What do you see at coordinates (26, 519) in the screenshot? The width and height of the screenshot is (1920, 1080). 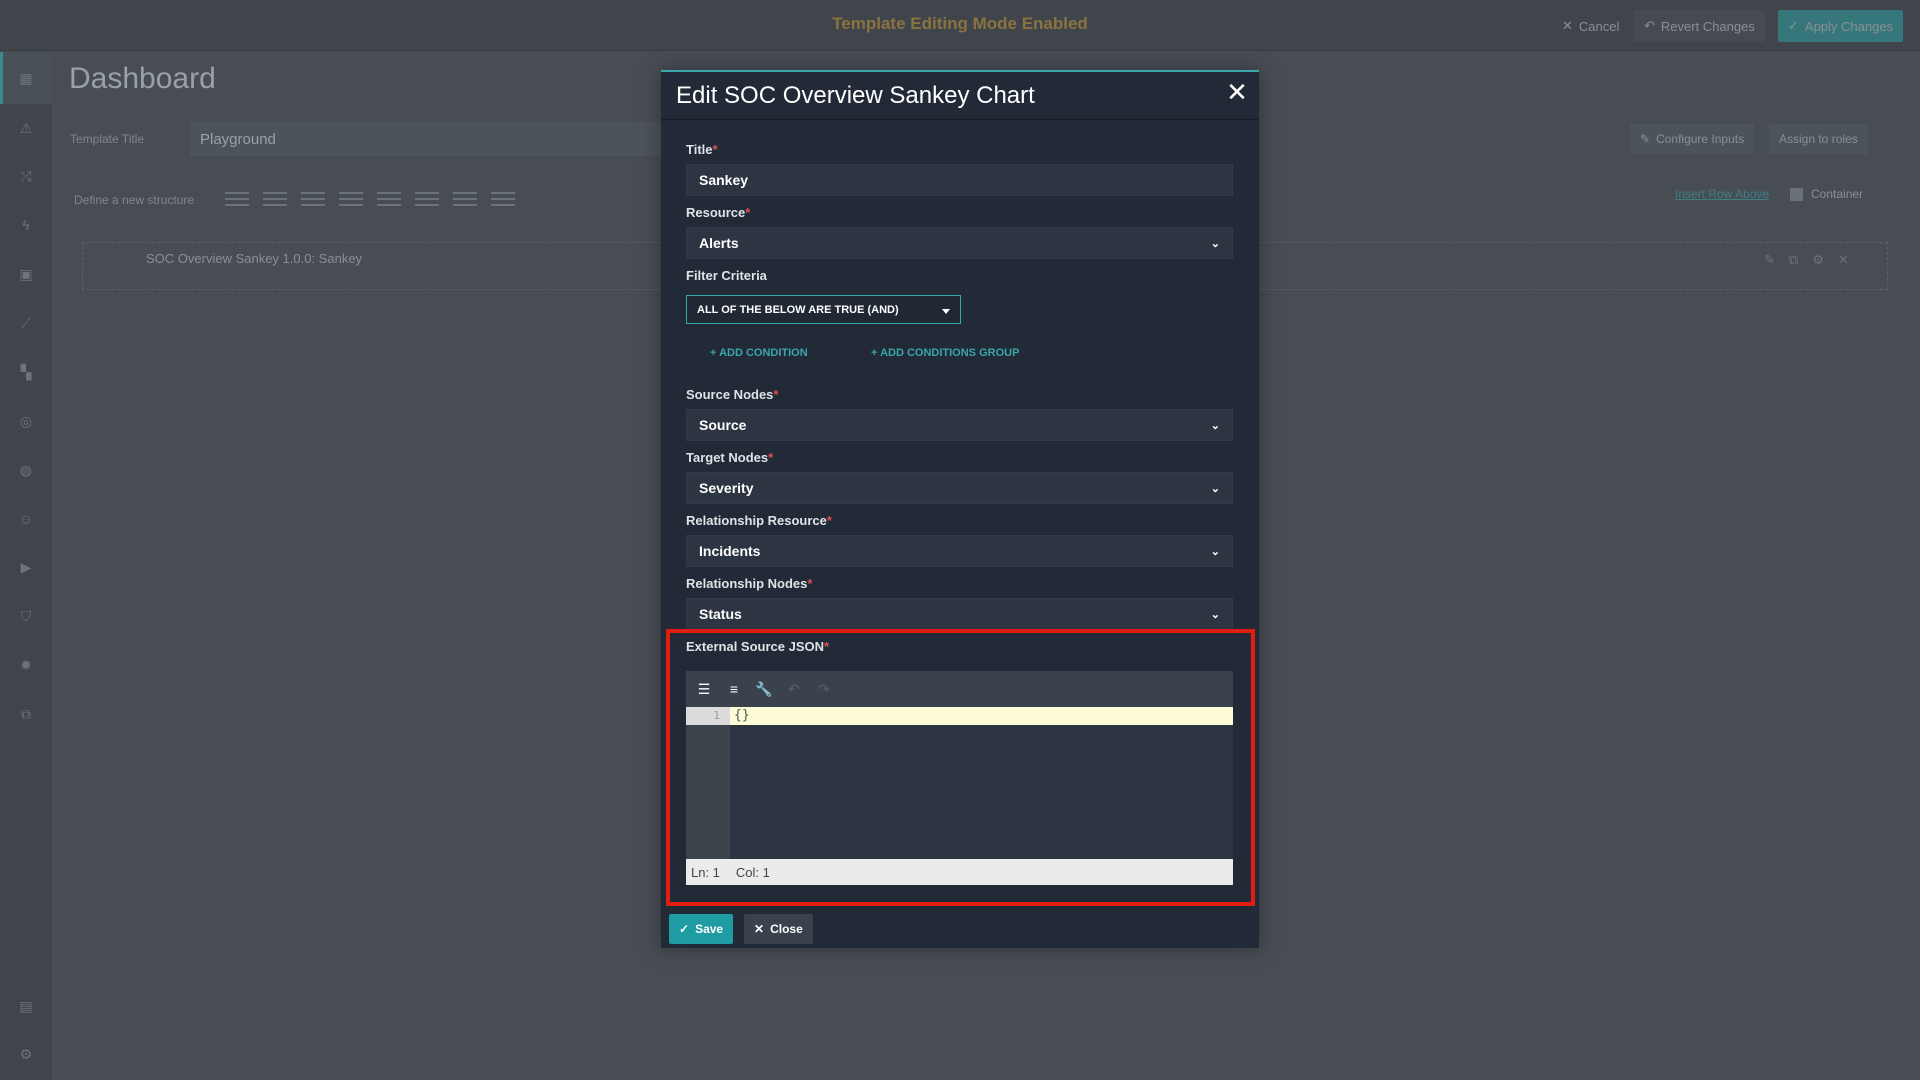 I see `users-icon: ☺` at bounding box center [26, 519].